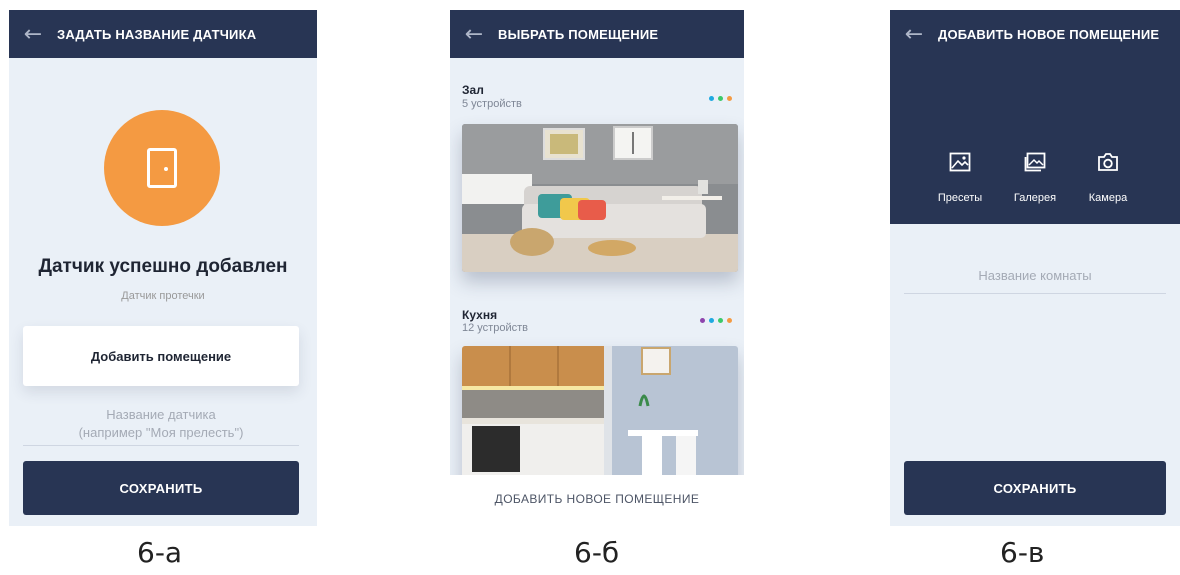 The height and width of the screenshot is (575, 1180). Describe the element at coordinates (1035, 162) in the screenshot. I see `gallery-image-icon` at that location.